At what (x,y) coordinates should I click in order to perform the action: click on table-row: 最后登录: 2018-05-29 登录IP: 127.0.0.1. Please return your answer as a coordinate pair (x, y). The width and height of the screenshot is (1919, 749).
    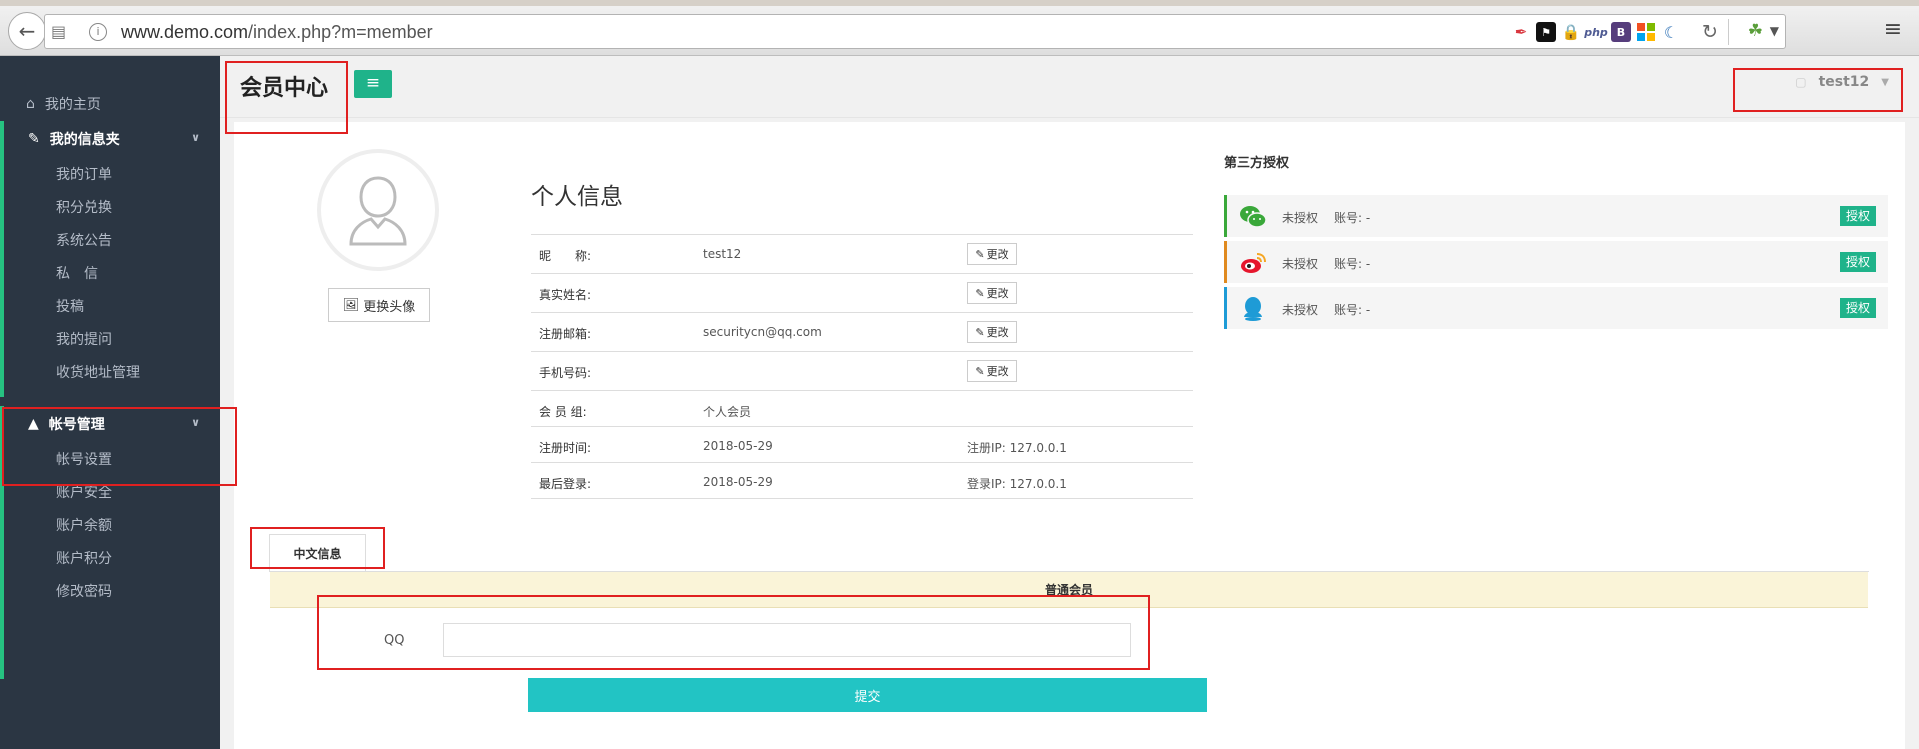
    Looking at the image, I should click on (862, 480).